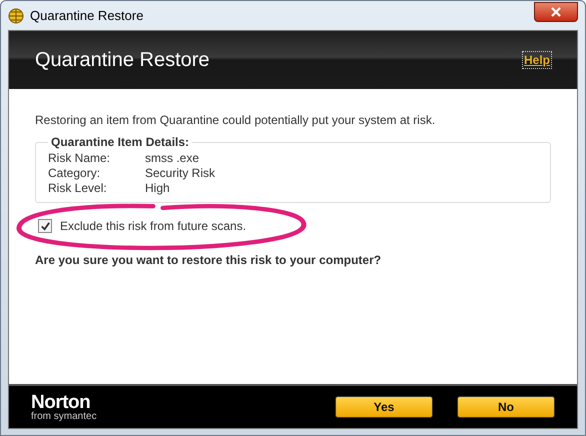 The image size is (586, 436). What do you see at coordinates (536, 60) in the screenshot?
I see `help-link: Help` at bounding box center [536, 60].